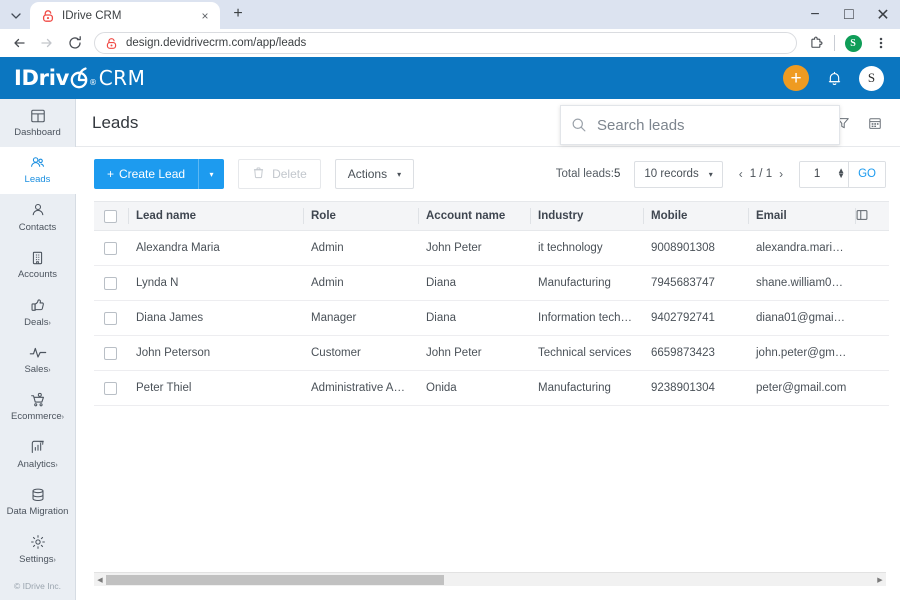 The width and height of the screenshot is (900, 600). What do you see at coordinates (872, 216) in the screenshot?
I see `column-settings-icon` at bounding box center [872, 216].